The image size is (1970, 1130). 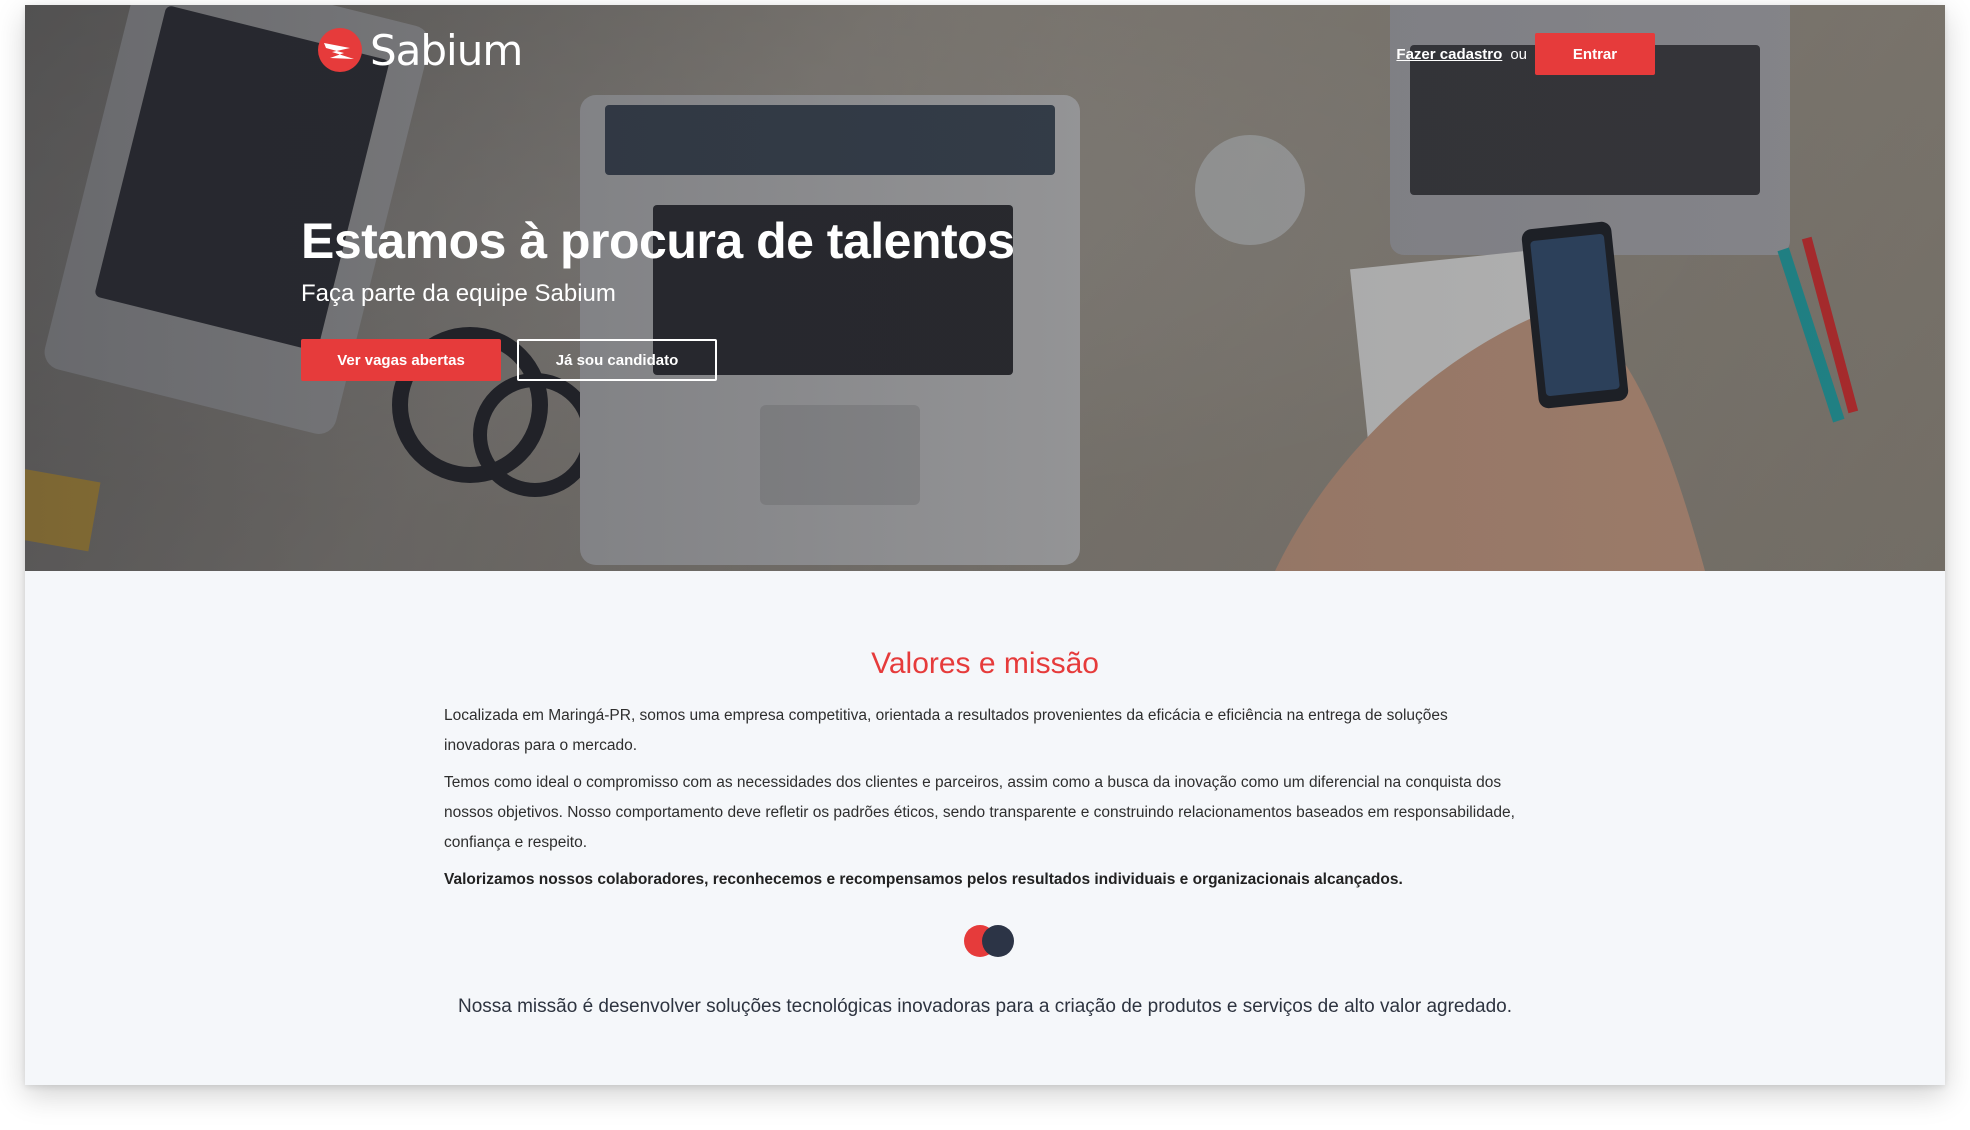 I want to click on top-nav: Fazer cadastro ou Entrar, so click(x=1525, y=54).